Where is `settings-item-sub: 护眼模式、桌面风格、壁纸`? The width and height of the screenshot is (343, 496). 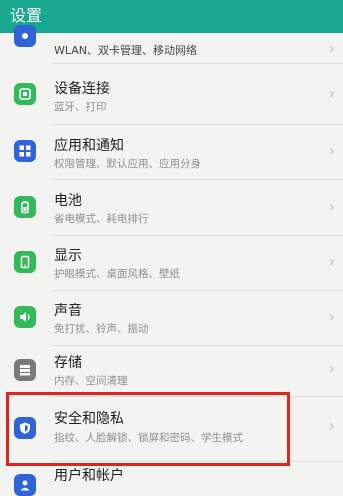
settings-item-sub: 护眼模式、桌面风格、壁纸 is located at coordinates (117, 274).